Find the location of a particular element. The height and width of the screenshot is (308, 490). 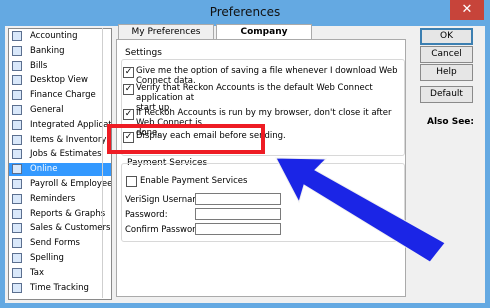

checkbox-save-webconnect: ✓ is located at coordinates (128, 72).